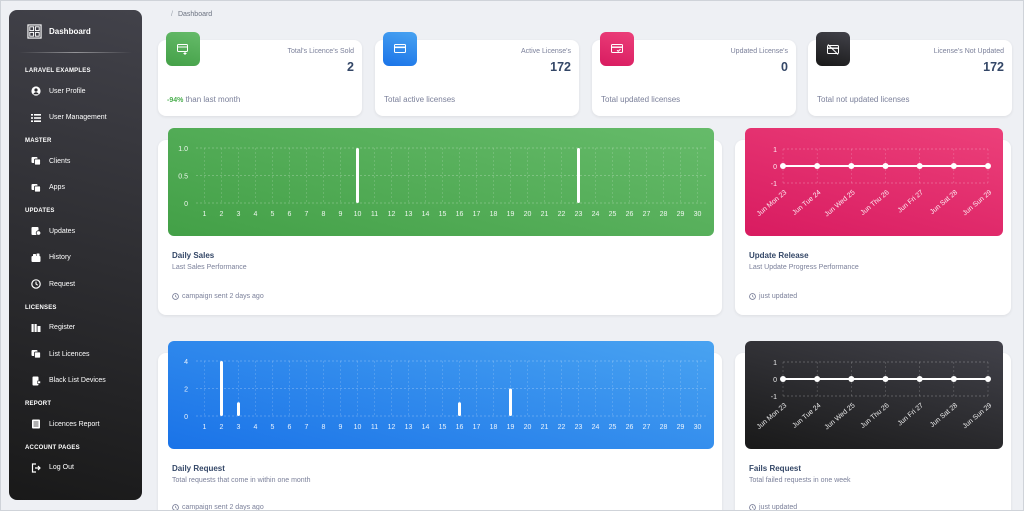 This screenshot has height=511, width=1024. Describe the element at coordinates (239, 214) in the screenshot. I see `x-tick-label: 3` at that location.